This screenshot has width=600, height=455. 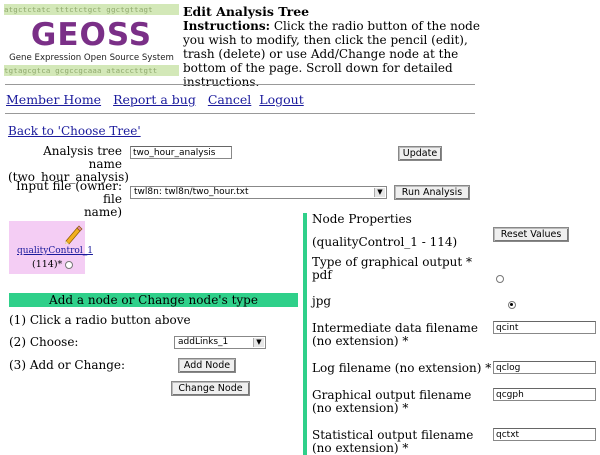 What do you see at coordinates (305, 334) in the screenshot?
I see `properties-divider` at bounding box center [305, 334].